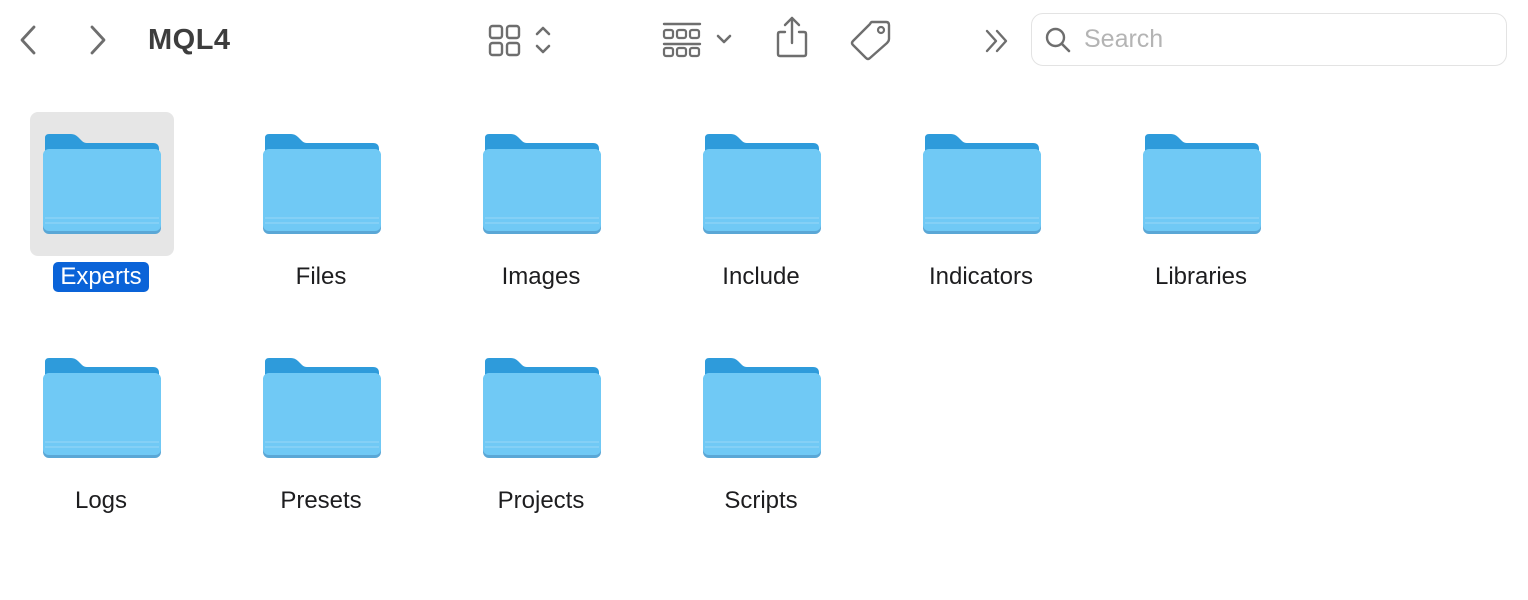 This screenshot has height=600, width=1528. I want to click on folder-item: Scripts, so click(760, 436).